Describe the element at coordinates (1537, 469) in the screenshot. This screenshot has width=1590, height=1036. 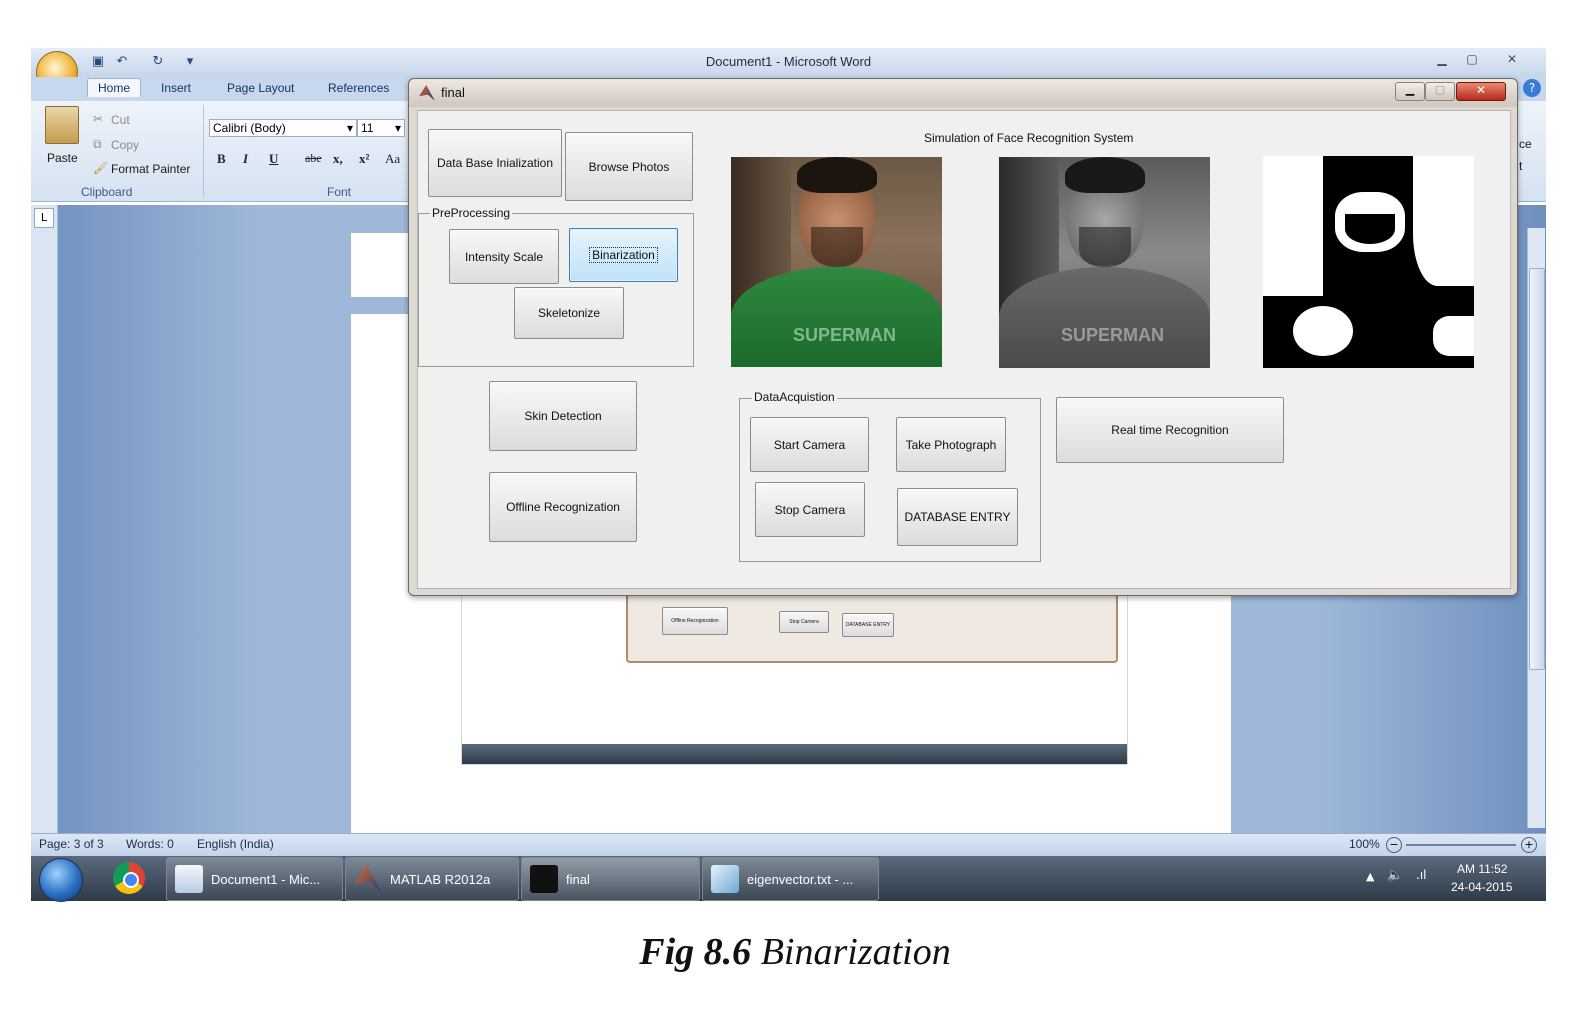
I see `scrollbar-thumb` at that location.